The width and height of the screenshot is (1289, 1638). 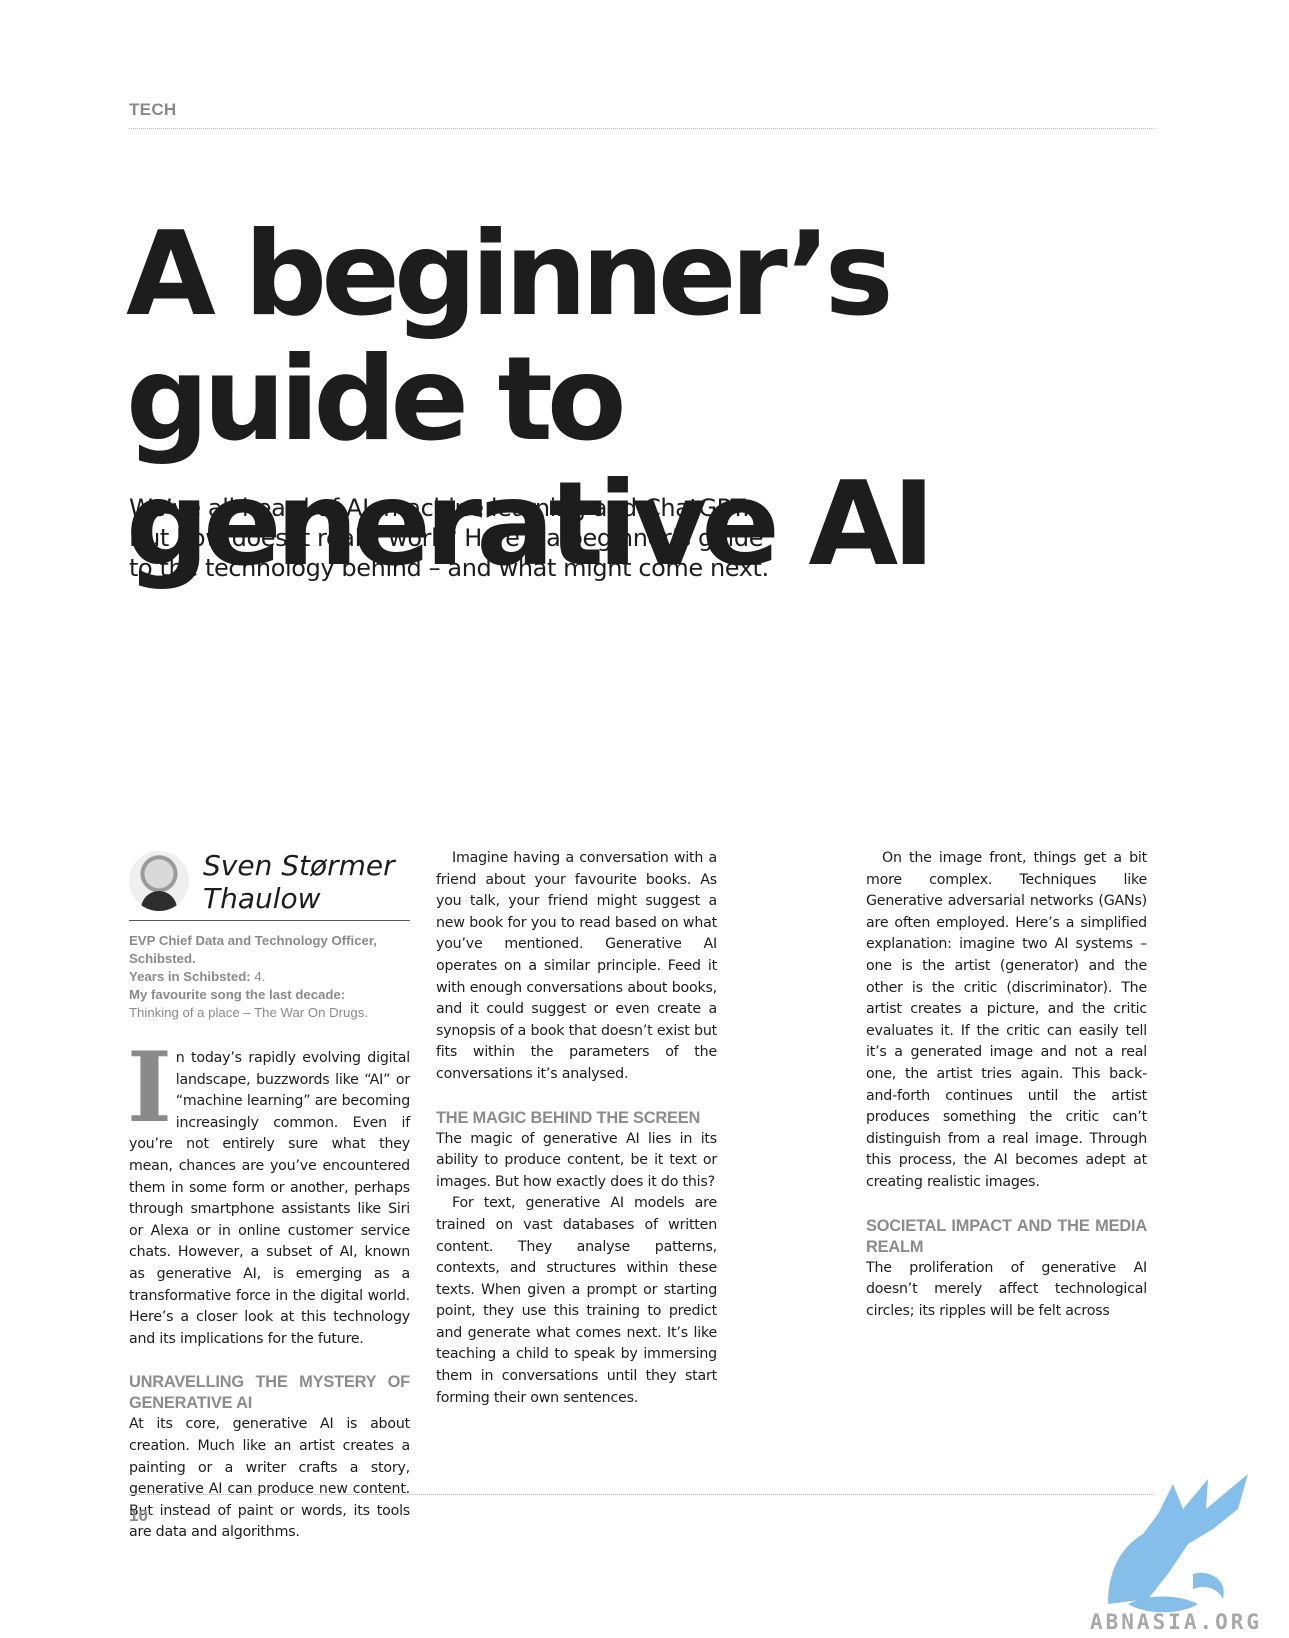 I want to click on author-years: Years in Schibsted: 4., so click(x=269, y=977).